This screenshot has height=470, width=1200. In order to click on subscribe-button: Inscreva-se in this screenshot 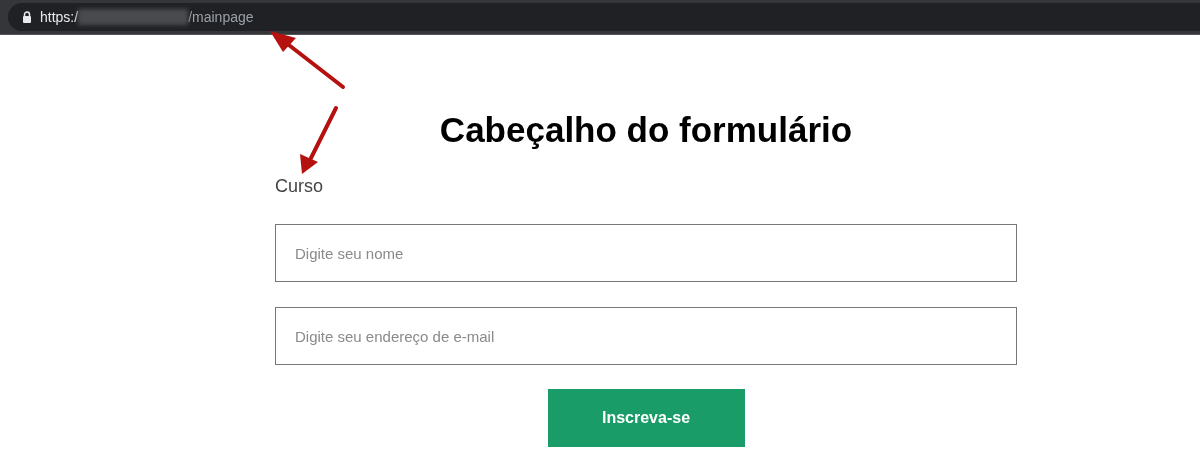, I will do `click(646, 418)`.